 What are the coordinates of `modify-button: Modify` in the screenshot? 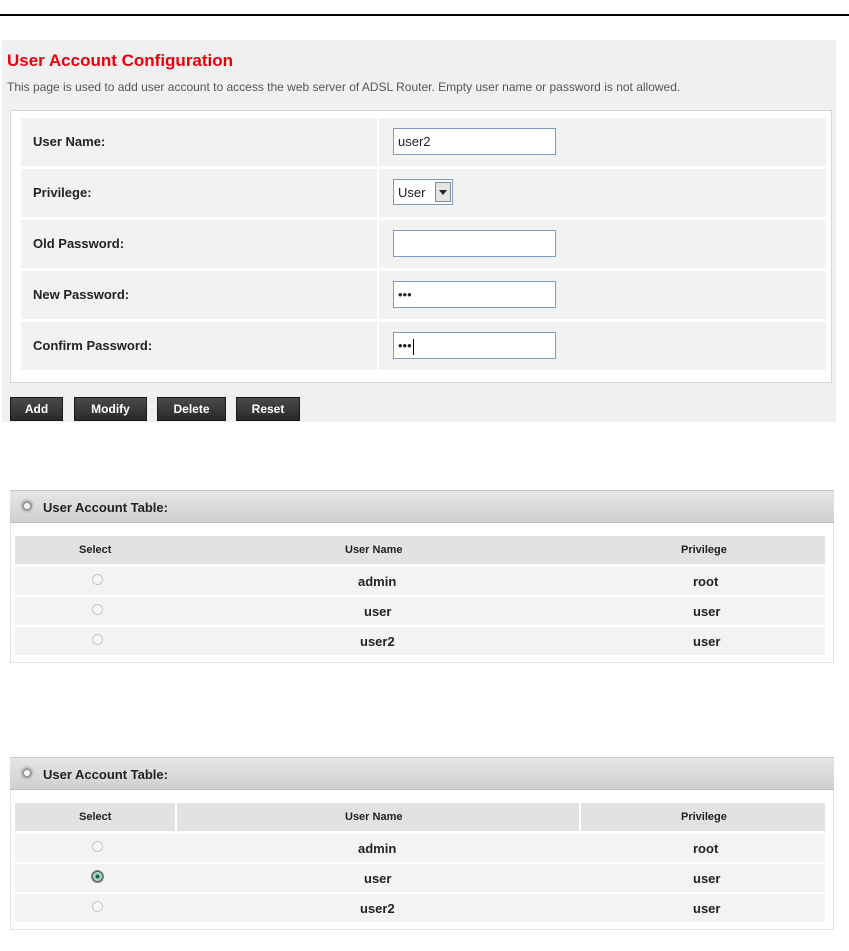 It's located at (110, 409).